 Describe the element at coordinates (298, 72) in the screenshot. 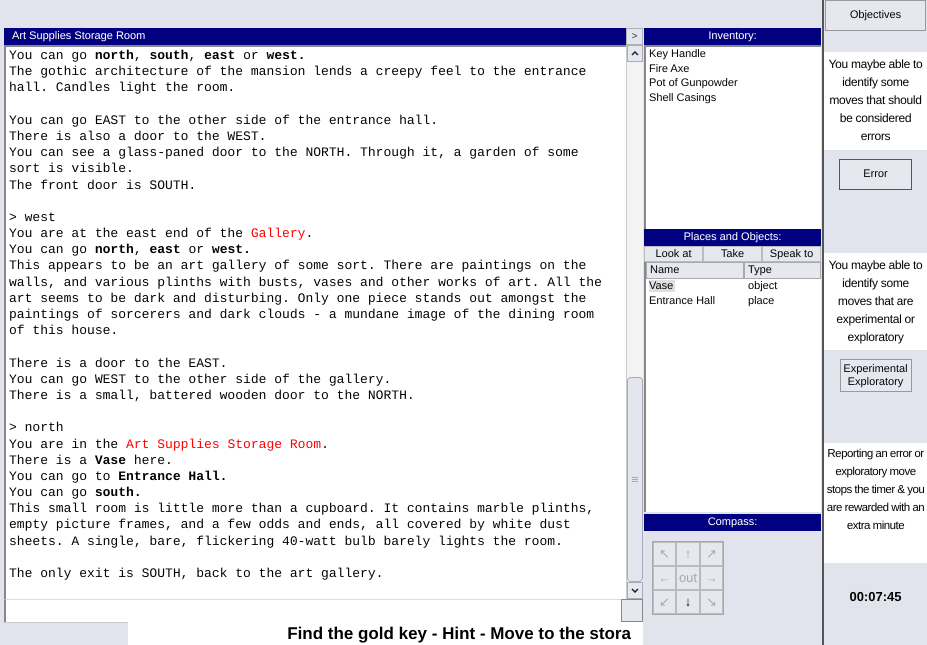

I see `log-line: The gothic architecture of the mansion lends a creepy feel to the entrance` at that location.